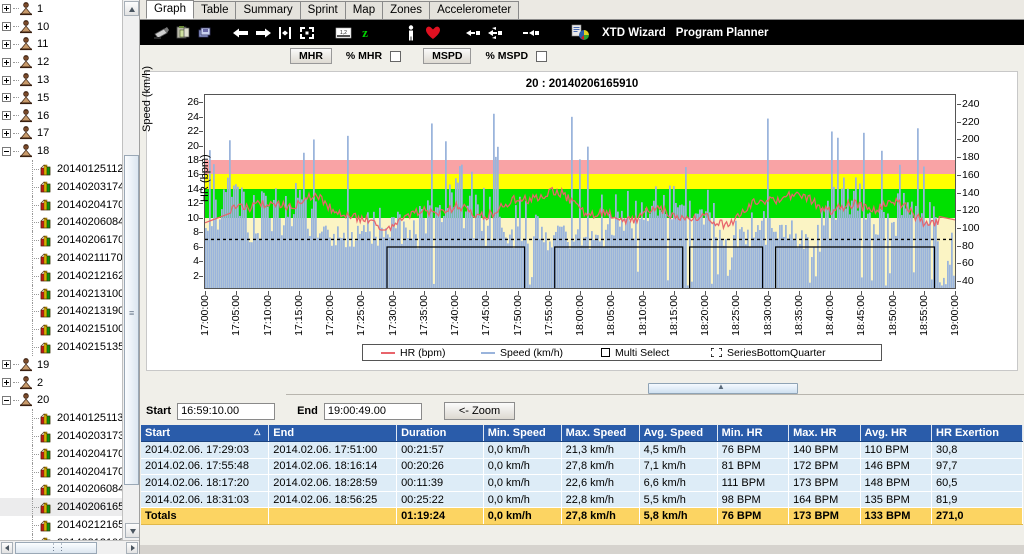  I want to click on value-label-icon: 1,2, so click(343, 33).